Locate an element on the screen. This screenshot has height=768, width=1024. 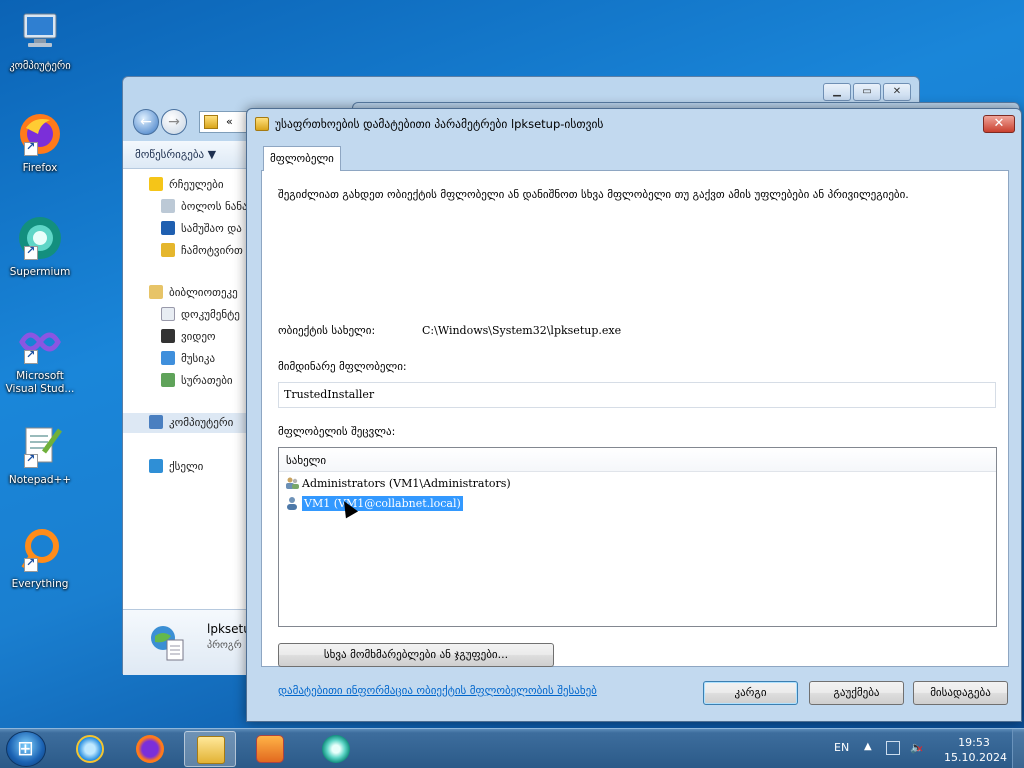
user-icon is located at coordinates (292, 503).